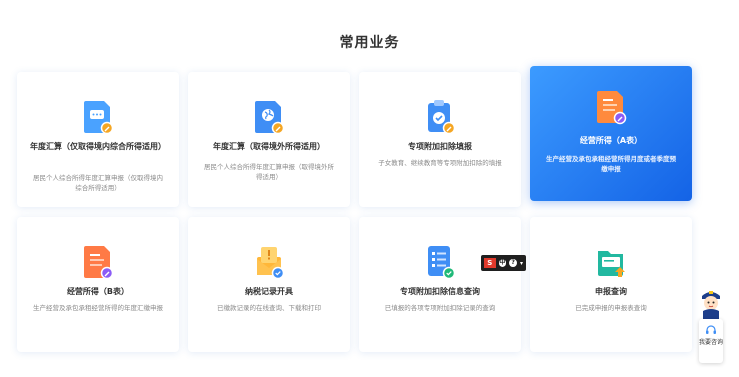 This screenshot has height=377, width=739. What do you see at coordinates (269, 117) in the screenshot?
I see `globe-doc-icon` at bounding box center [269, 117].